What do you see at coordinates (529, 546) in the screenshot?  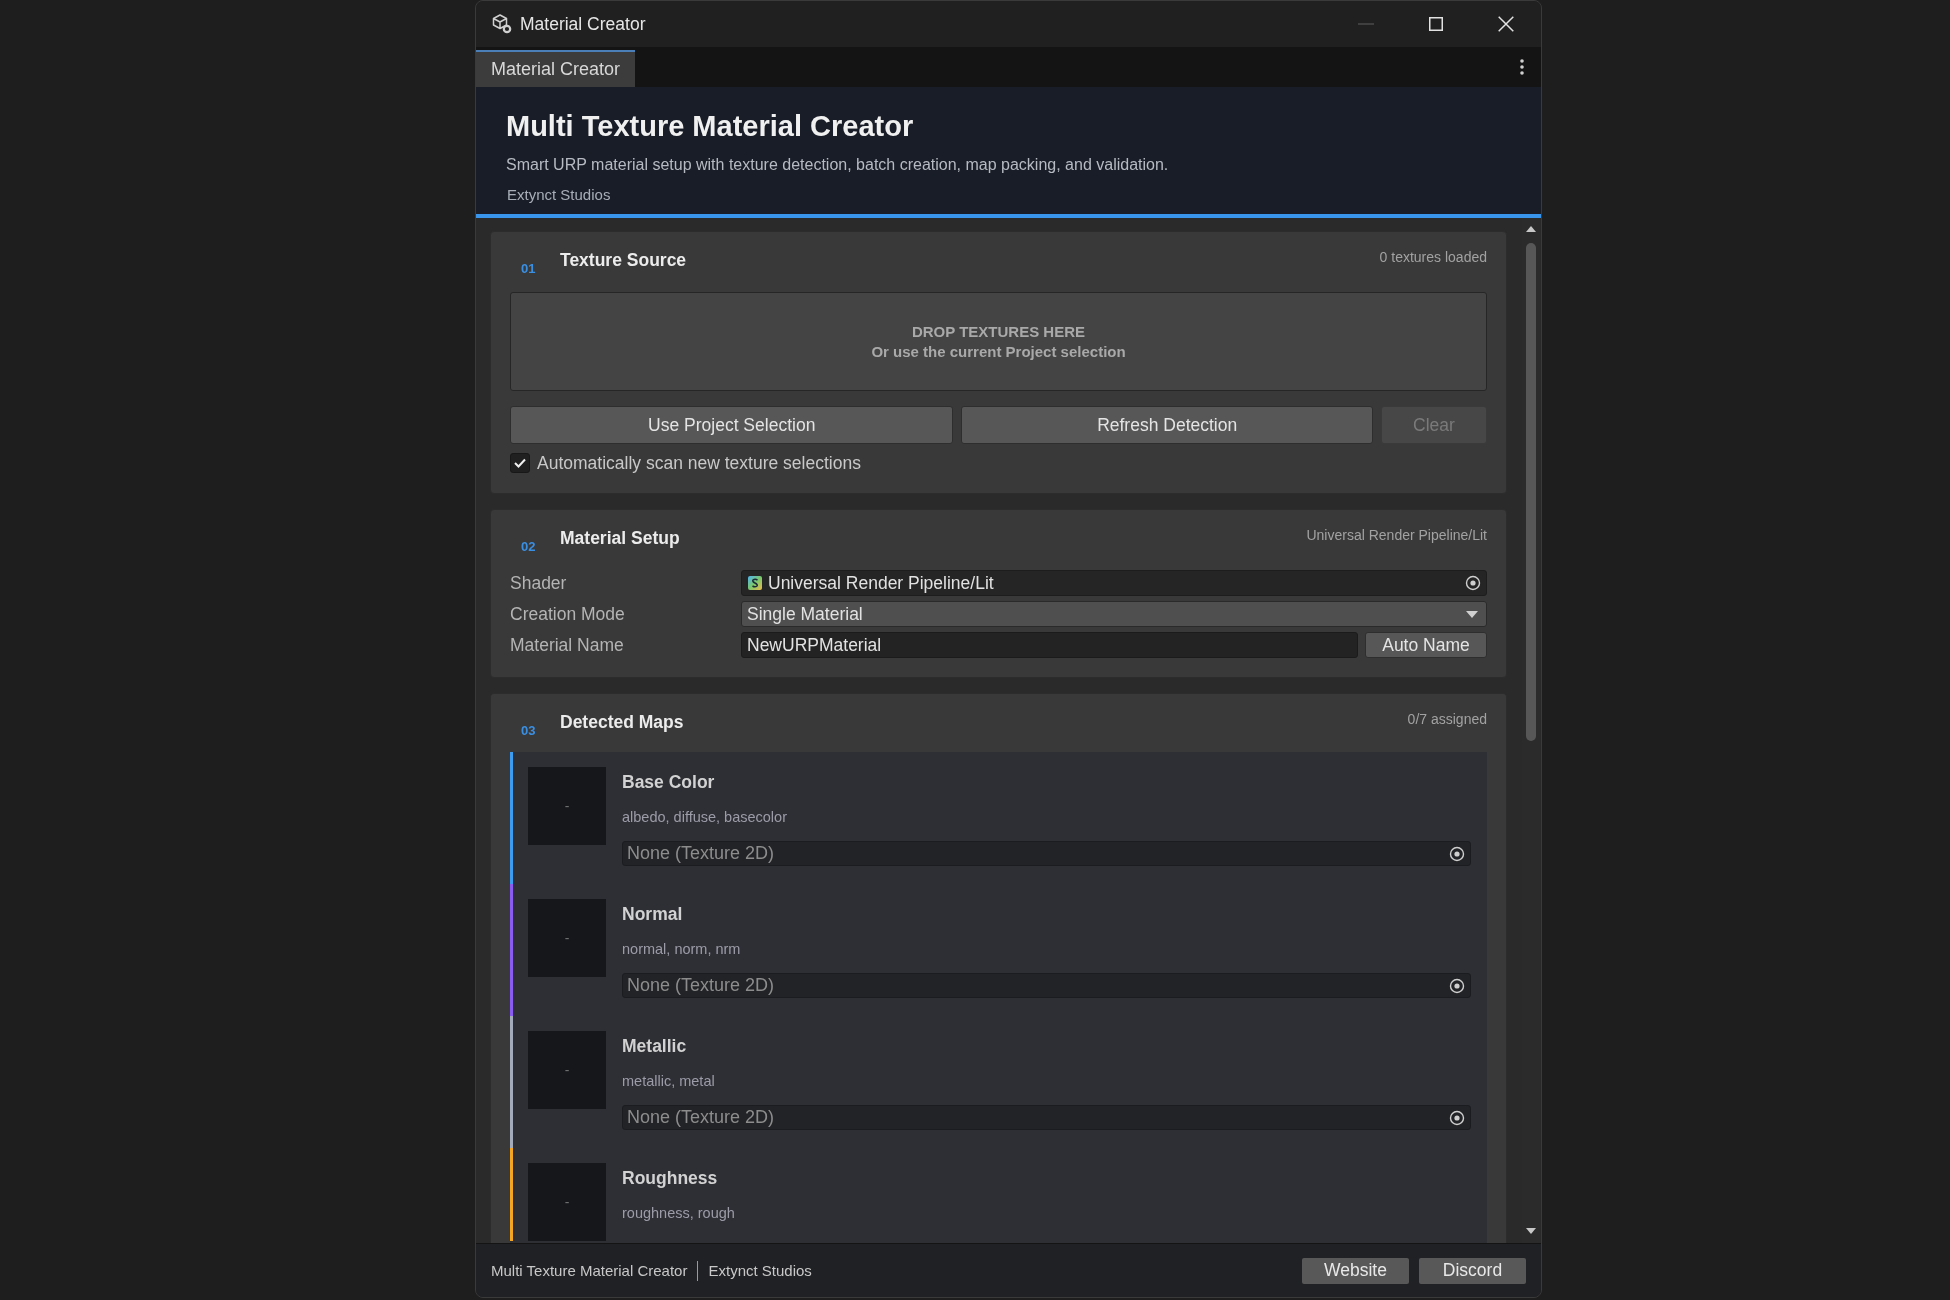 I see `section-number: 02` at bounding box center [529, 546].